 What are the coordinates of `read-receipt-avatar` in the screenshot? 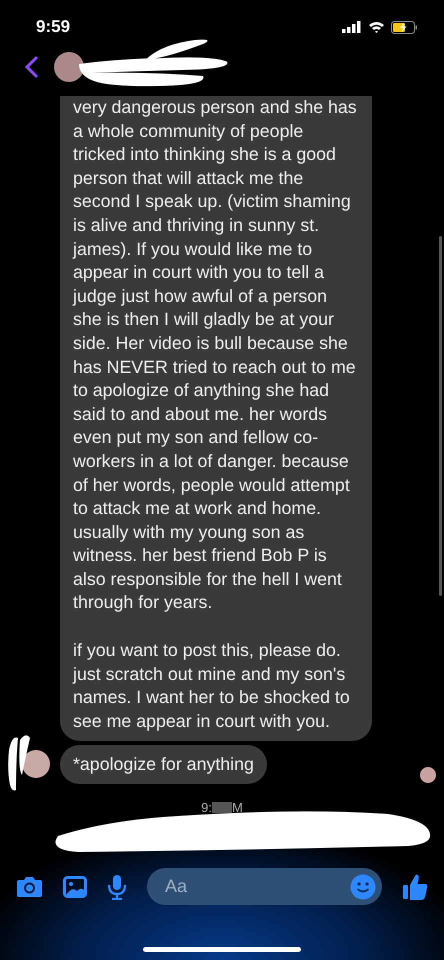 It's located at (428, 775).